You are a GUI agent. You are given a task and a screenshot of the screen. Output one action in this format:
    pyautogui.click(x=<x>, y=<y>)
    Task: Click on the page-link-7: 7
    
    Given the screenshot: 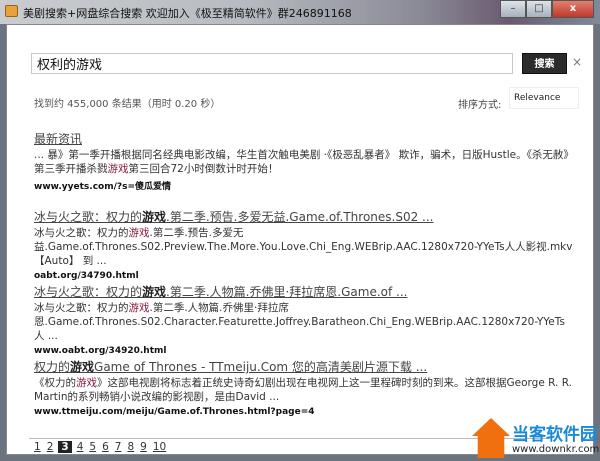 What is the action you would take?
    pyautogui.click(x=118, y=447)
    